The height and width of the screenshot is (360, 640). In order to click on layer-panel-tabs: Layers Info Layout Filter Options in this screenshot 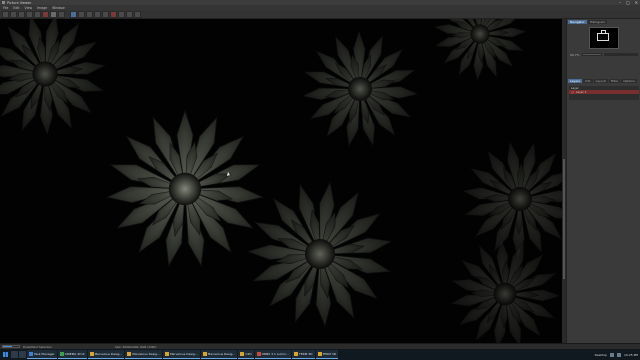, I will do `click(602, 81)`.